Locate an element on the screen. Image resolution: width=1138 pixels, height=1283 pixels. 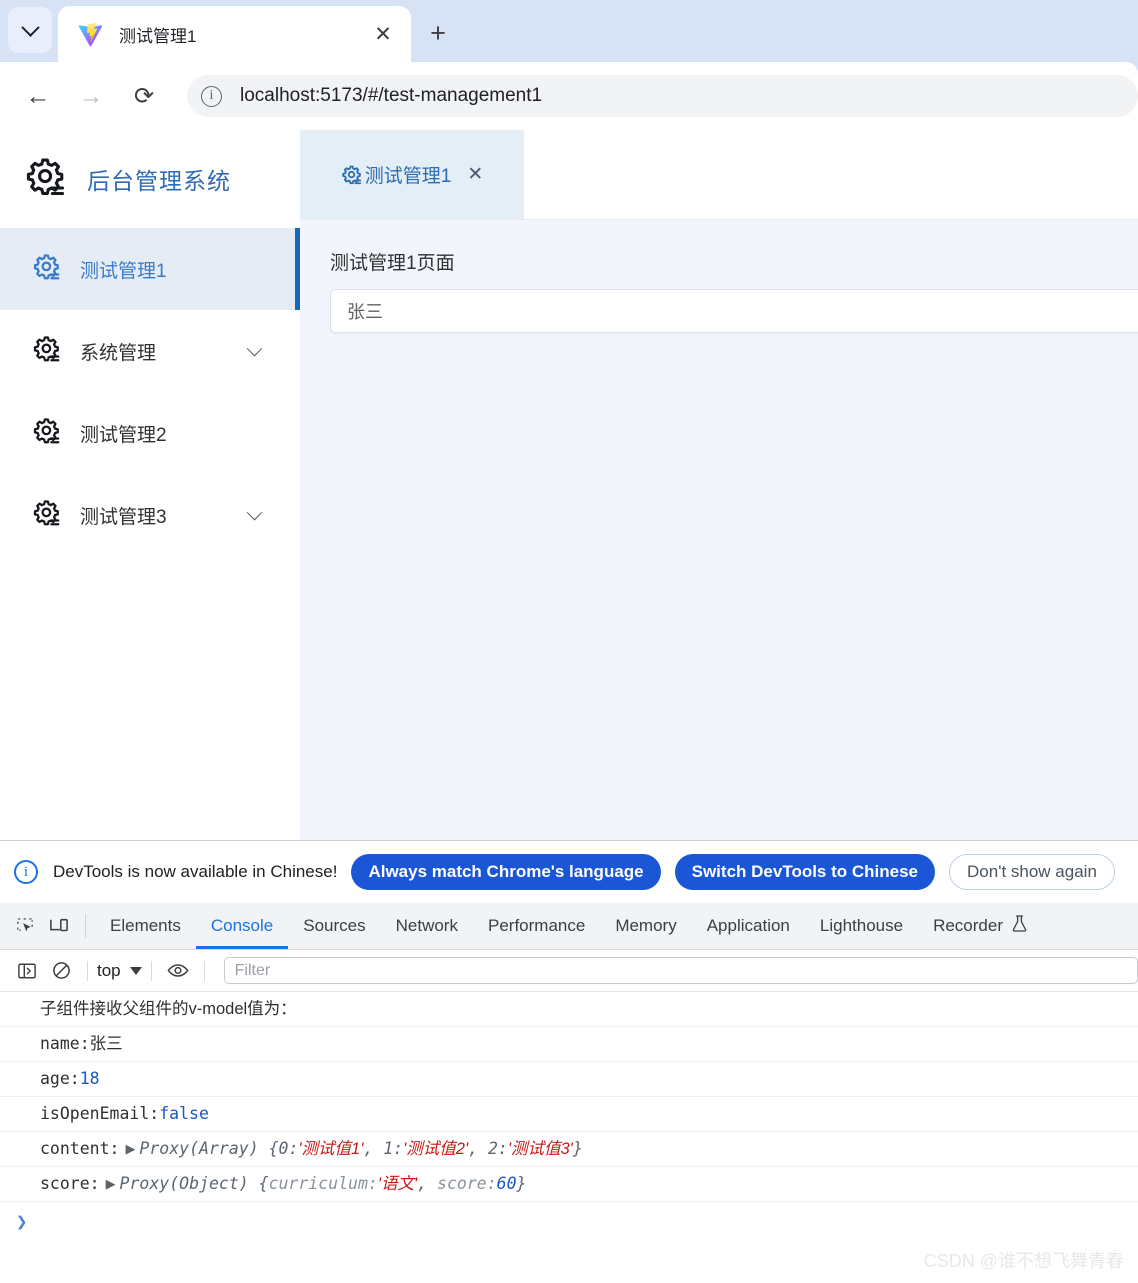
execution-context-label: top is located at coordinates (109, 970).